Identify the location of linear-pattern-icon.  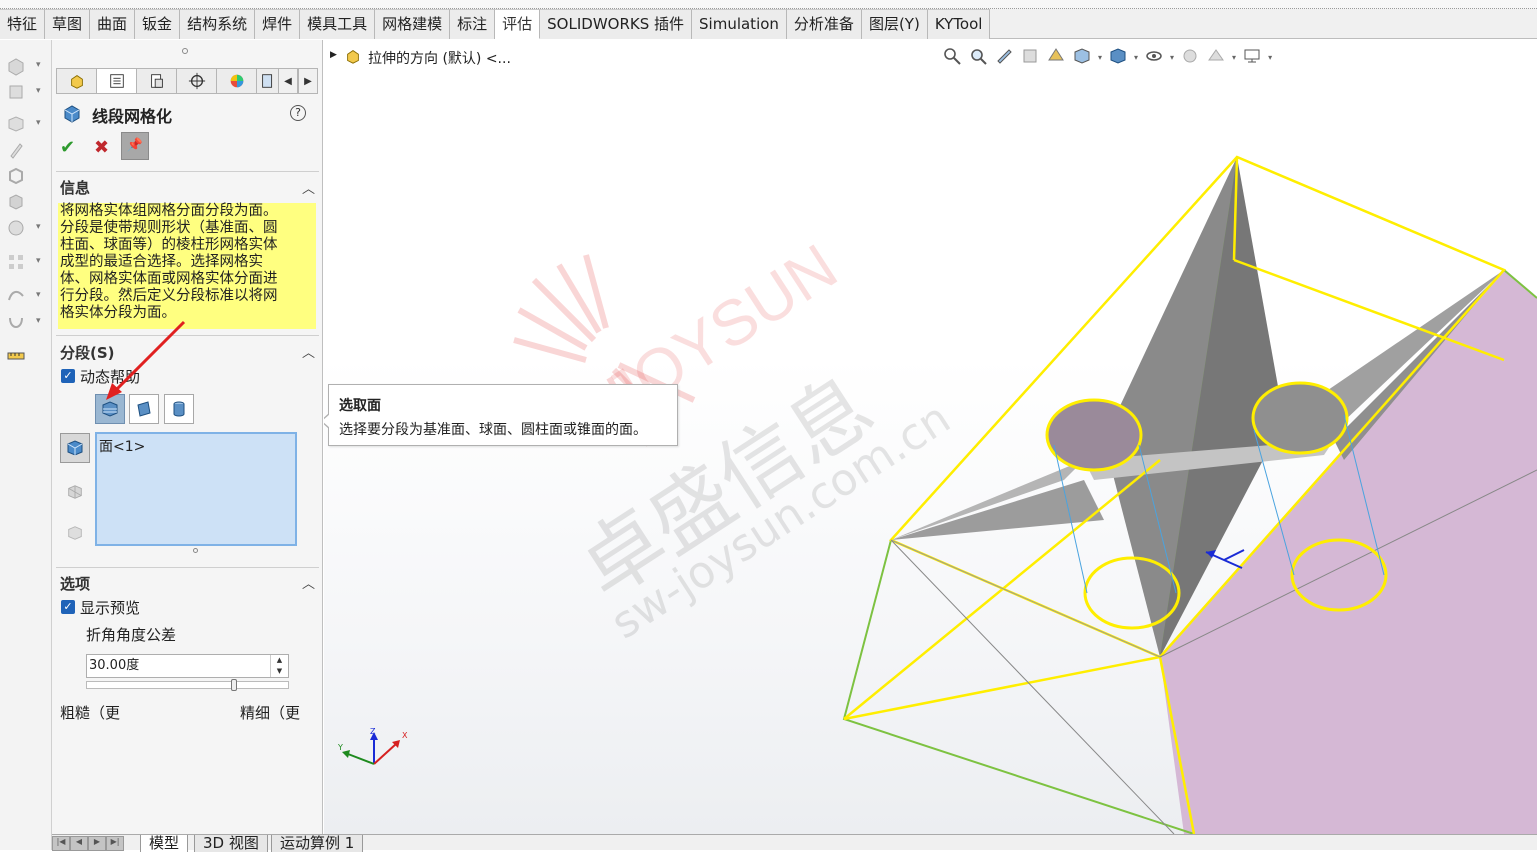
(17, 262).